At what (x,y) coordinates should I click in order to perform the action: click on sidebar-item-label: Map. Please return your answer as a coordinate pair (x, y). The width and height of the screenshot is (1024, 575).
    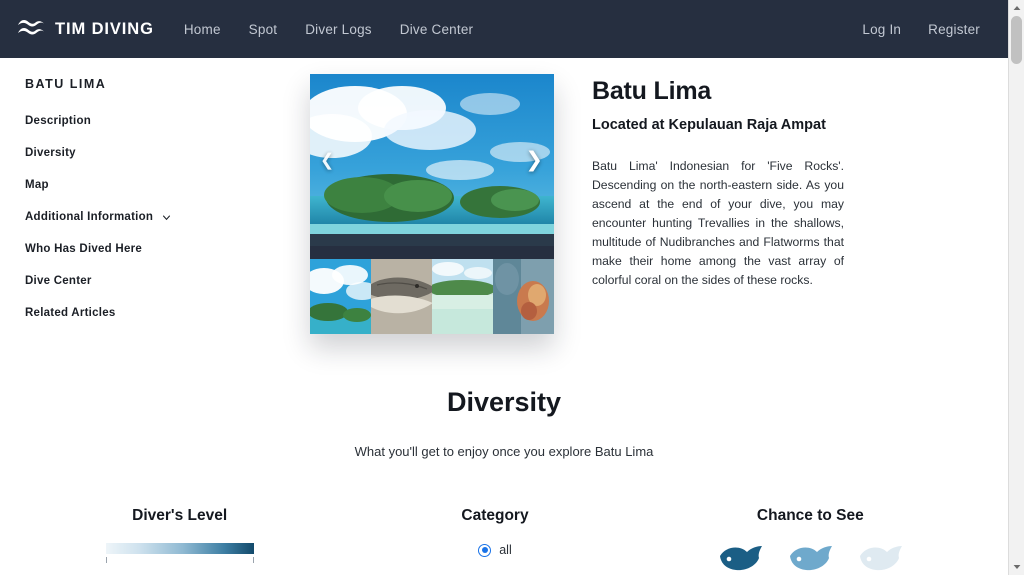
    Looking at the image, I should click on (37, 185).